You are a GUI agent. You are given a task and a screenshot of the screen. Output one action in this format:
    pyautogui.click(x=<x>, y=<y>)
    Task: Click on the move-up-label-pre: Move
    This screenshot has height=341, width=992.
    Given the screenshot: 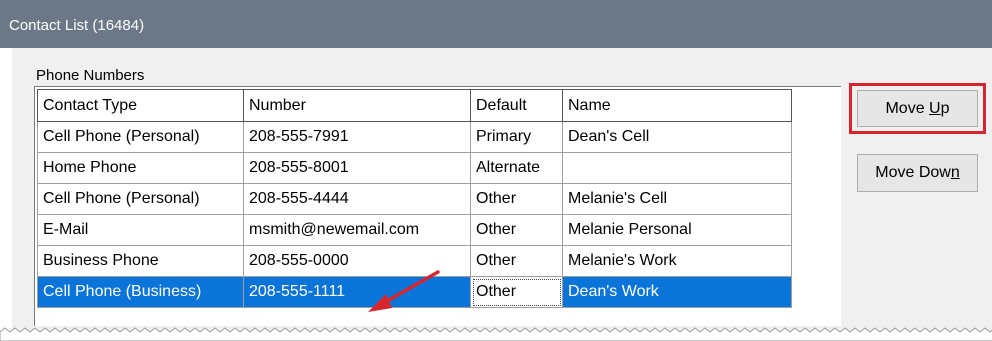 What is the action you would take?
    pyautogui.click(x=907, y=108)
    